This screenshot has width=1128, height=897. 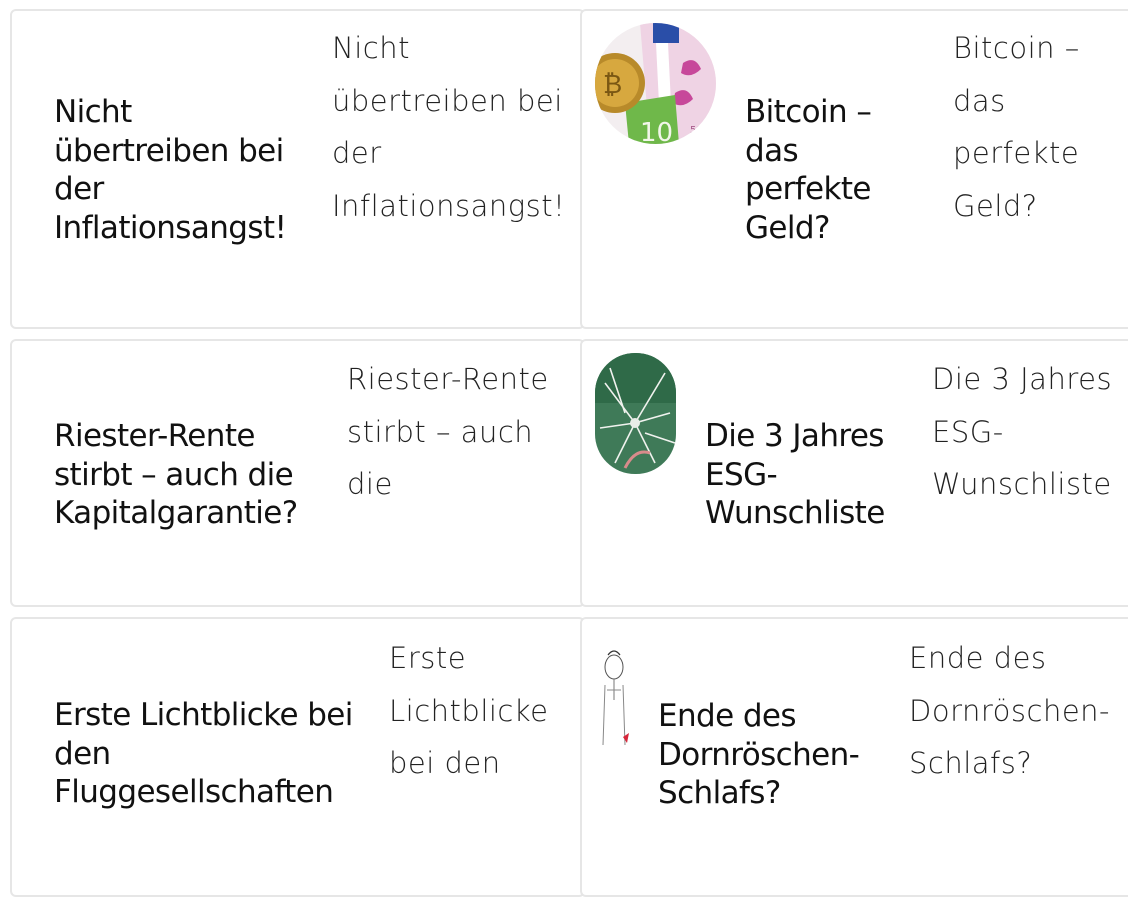 I want to click on sketch-portrait-image, so click(x=614, y=700).